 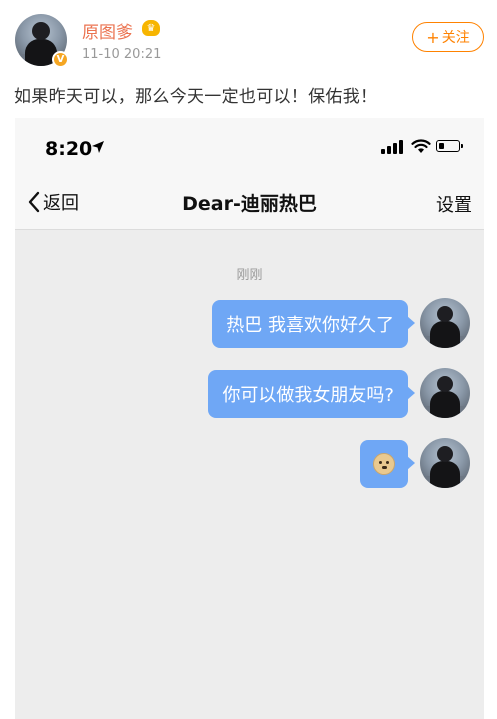 What do you see at coordinates (249, 275) in the screenshot?
I see `time-separator: 刚刚` at bounding box center [249, 275].